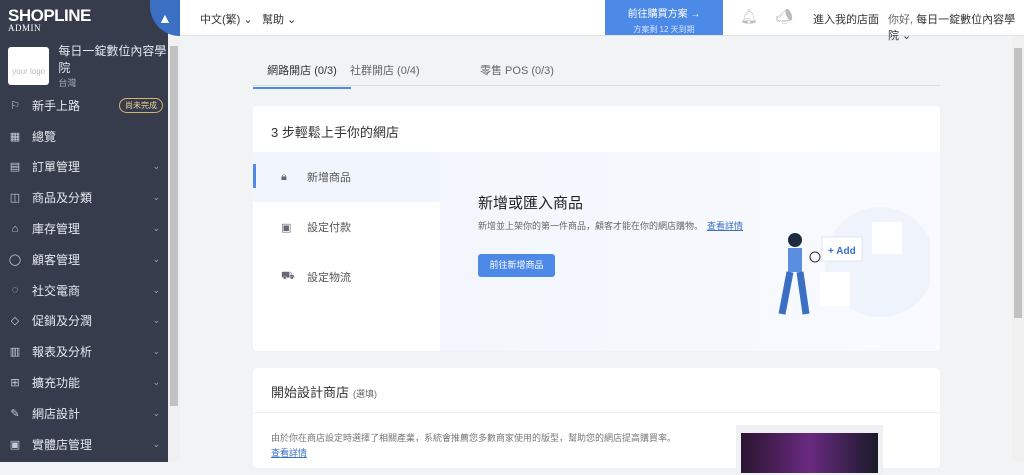  What do you see at coordinates (286, 227) in the screenshot?
I see `wallet-icon: ▣` at bounding box center [286, 227].